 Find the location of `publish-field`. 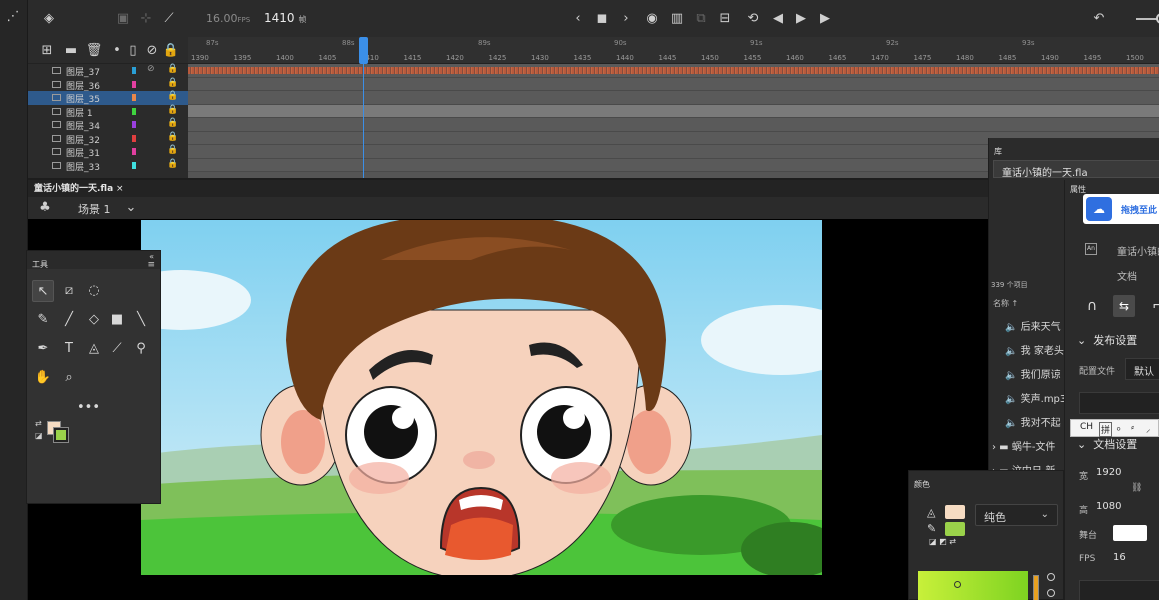

publish-field is located at coordinates (1119, 403).